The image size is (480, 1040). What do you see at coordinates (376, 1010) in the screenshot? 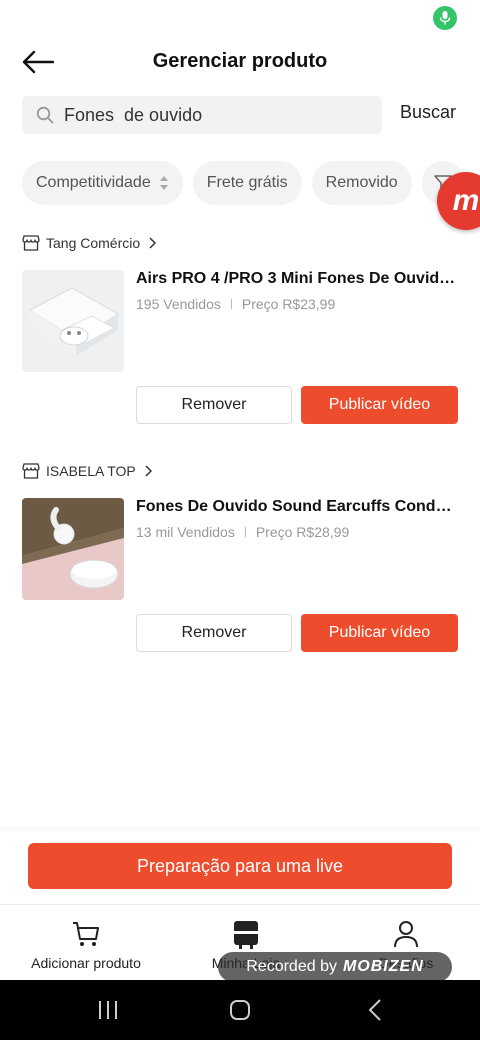
I see `back-nav-icon` at bounding box center [376, 1010].